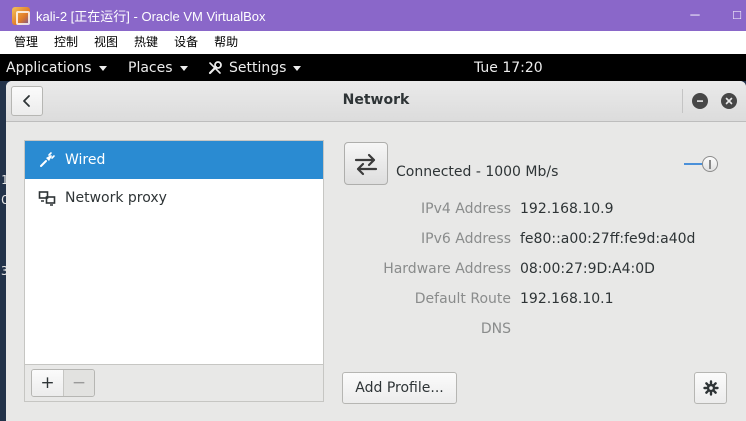 Image resolution: width=746 pixels, height=421 pixels. Describe the element at coordinates (106, 42) in the screenshot. I see `menu-view: 视图` at that location.